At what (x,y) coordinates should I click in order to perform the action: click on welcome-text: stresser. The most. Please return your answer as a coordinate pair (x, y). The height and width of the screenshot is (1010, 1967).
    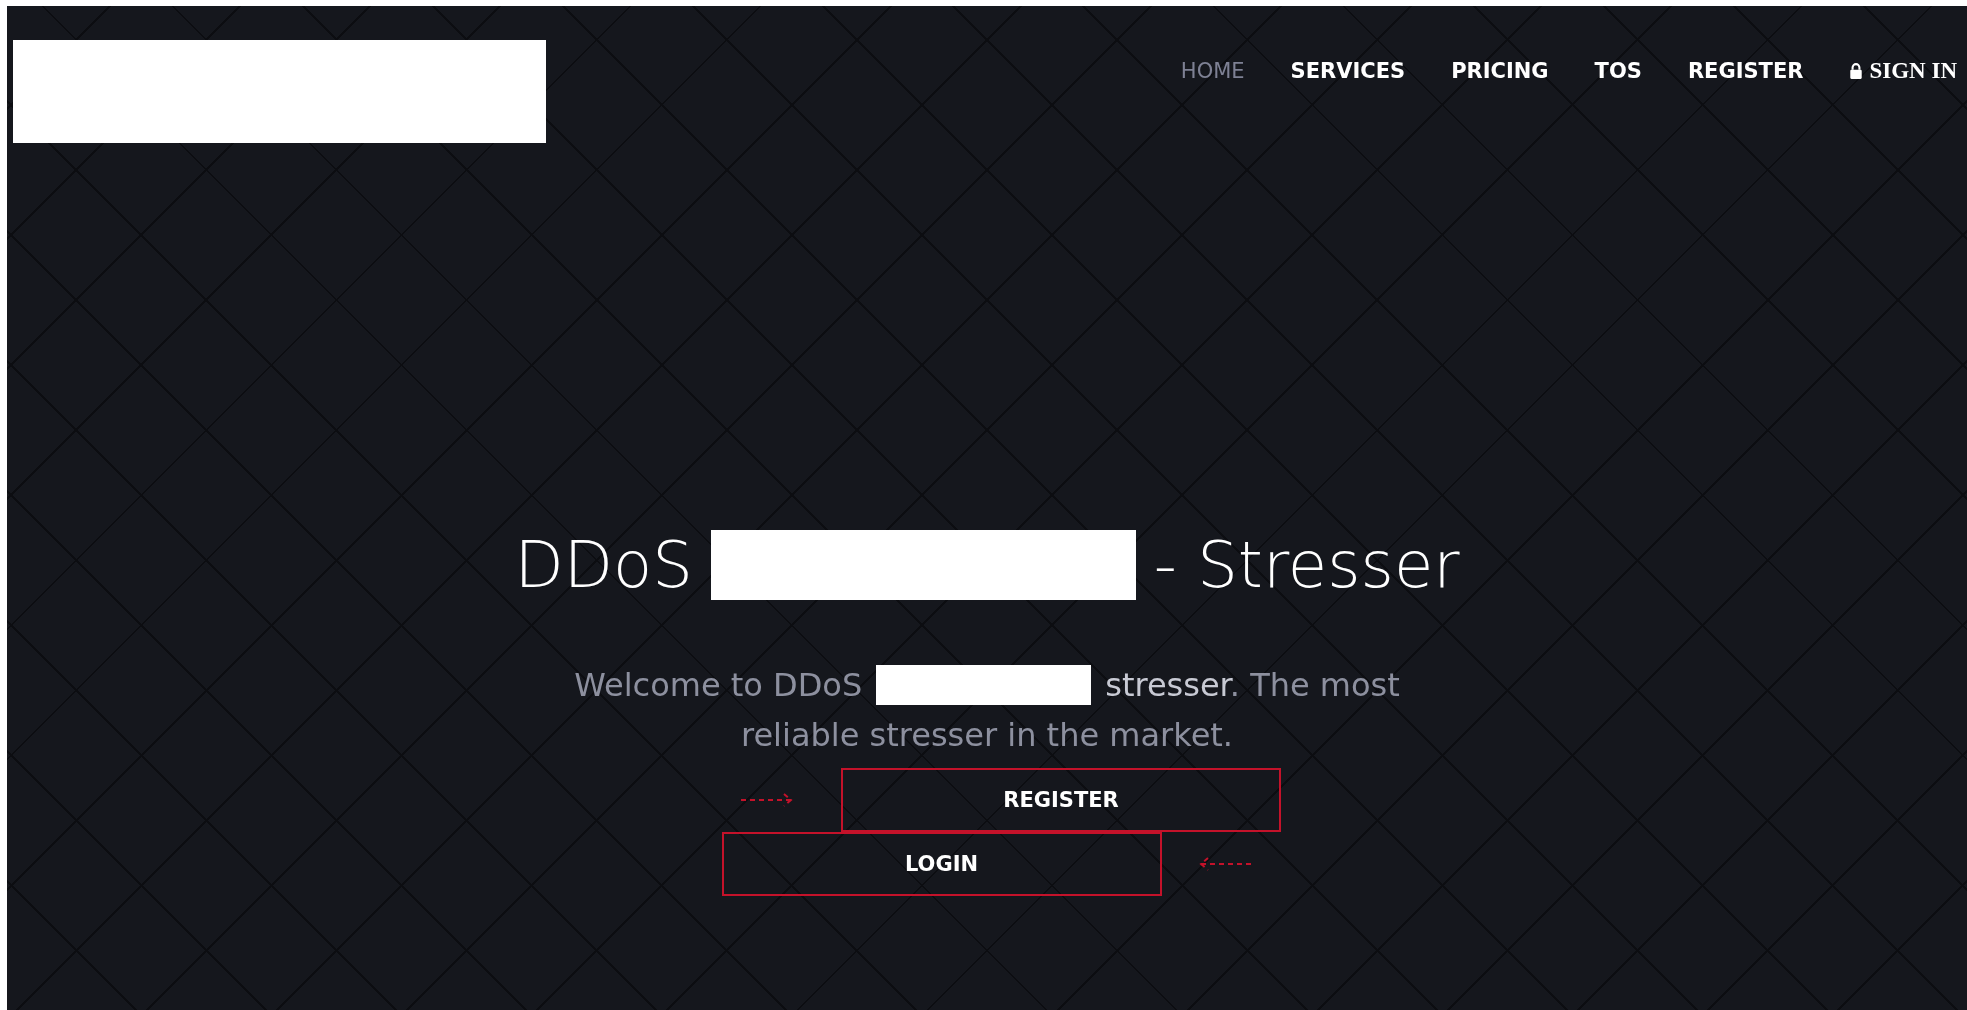
    Looking at the image, I should click on (1252, 685).